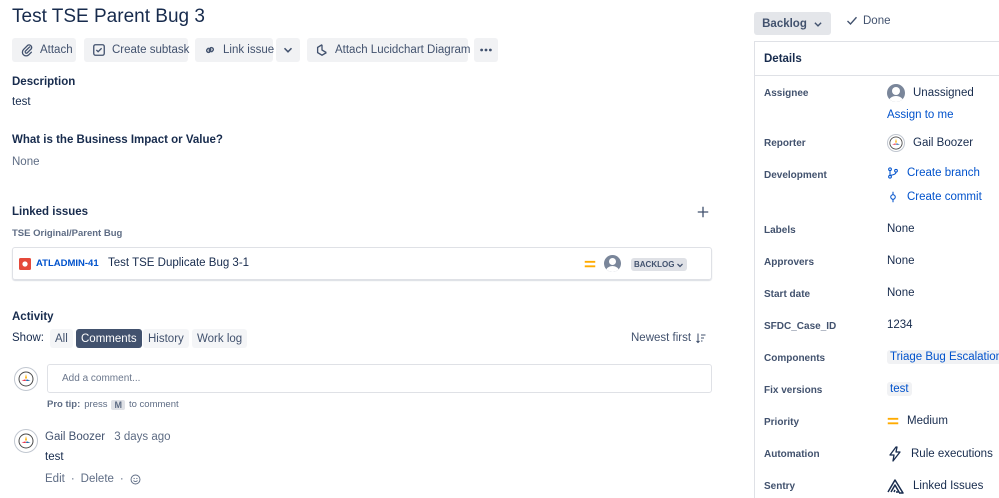 The width and height of the screenshot is (999, 498). What do you see at coordinates (118, 404) in the screenshot?
I see `pro-tip-key: M` at bounding box center [118, 404].